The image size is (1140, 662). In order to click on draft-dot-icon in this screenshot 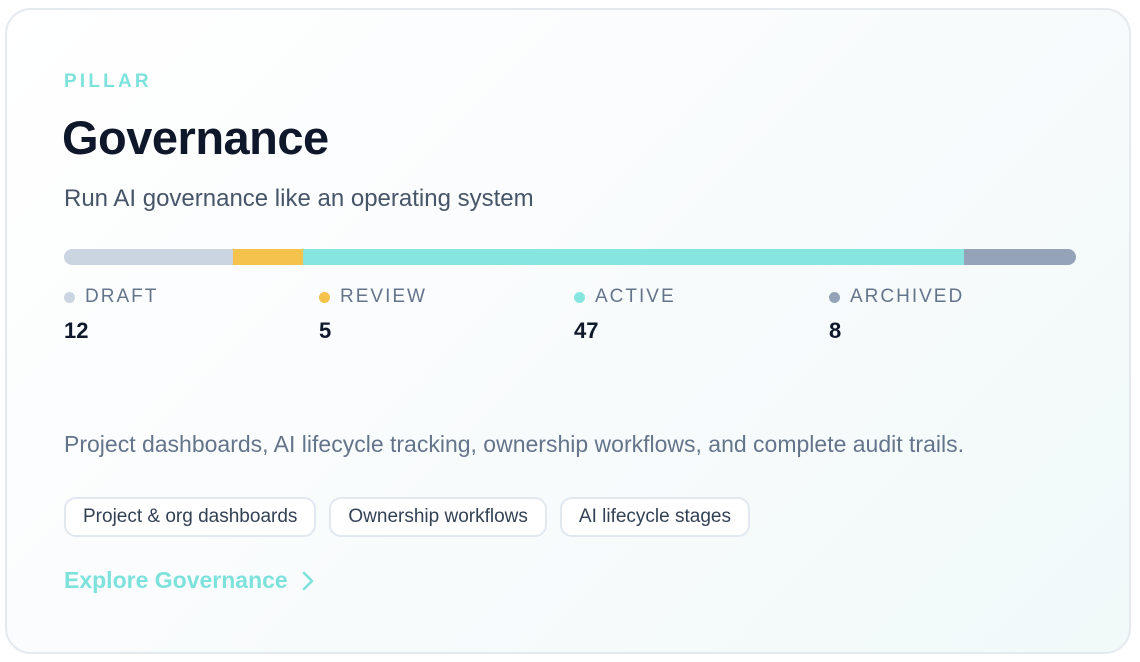, I will do `click(69, 297)`.